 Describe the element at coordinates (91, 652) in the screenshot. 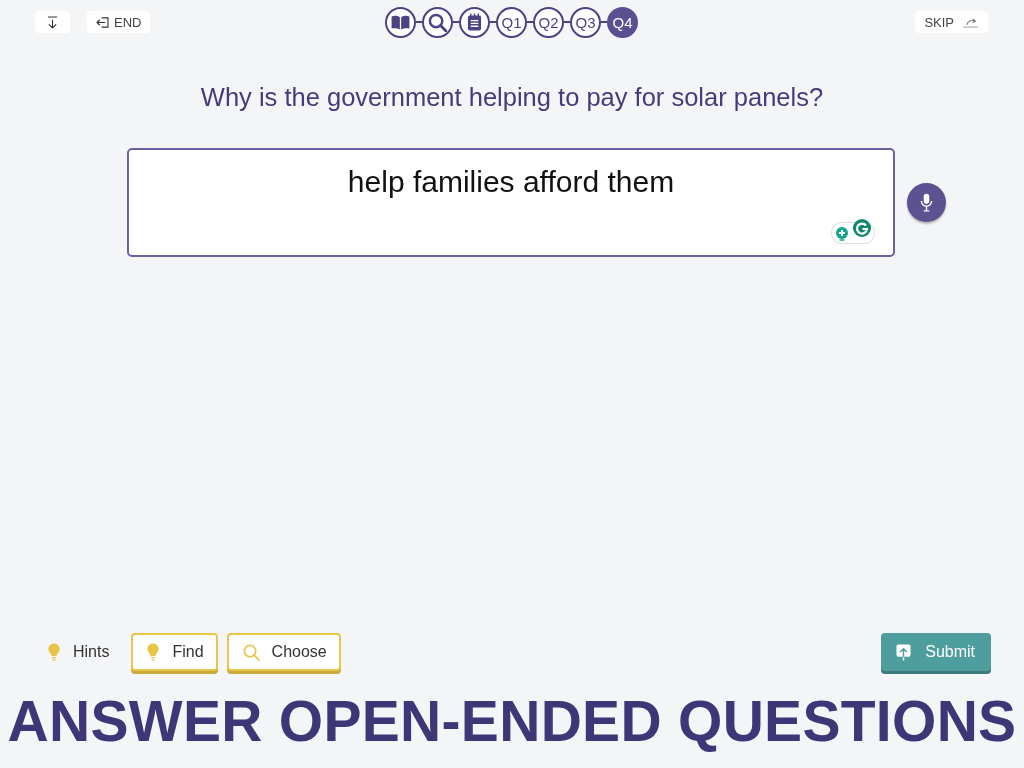

I see `hints-label: Hints` at that location.